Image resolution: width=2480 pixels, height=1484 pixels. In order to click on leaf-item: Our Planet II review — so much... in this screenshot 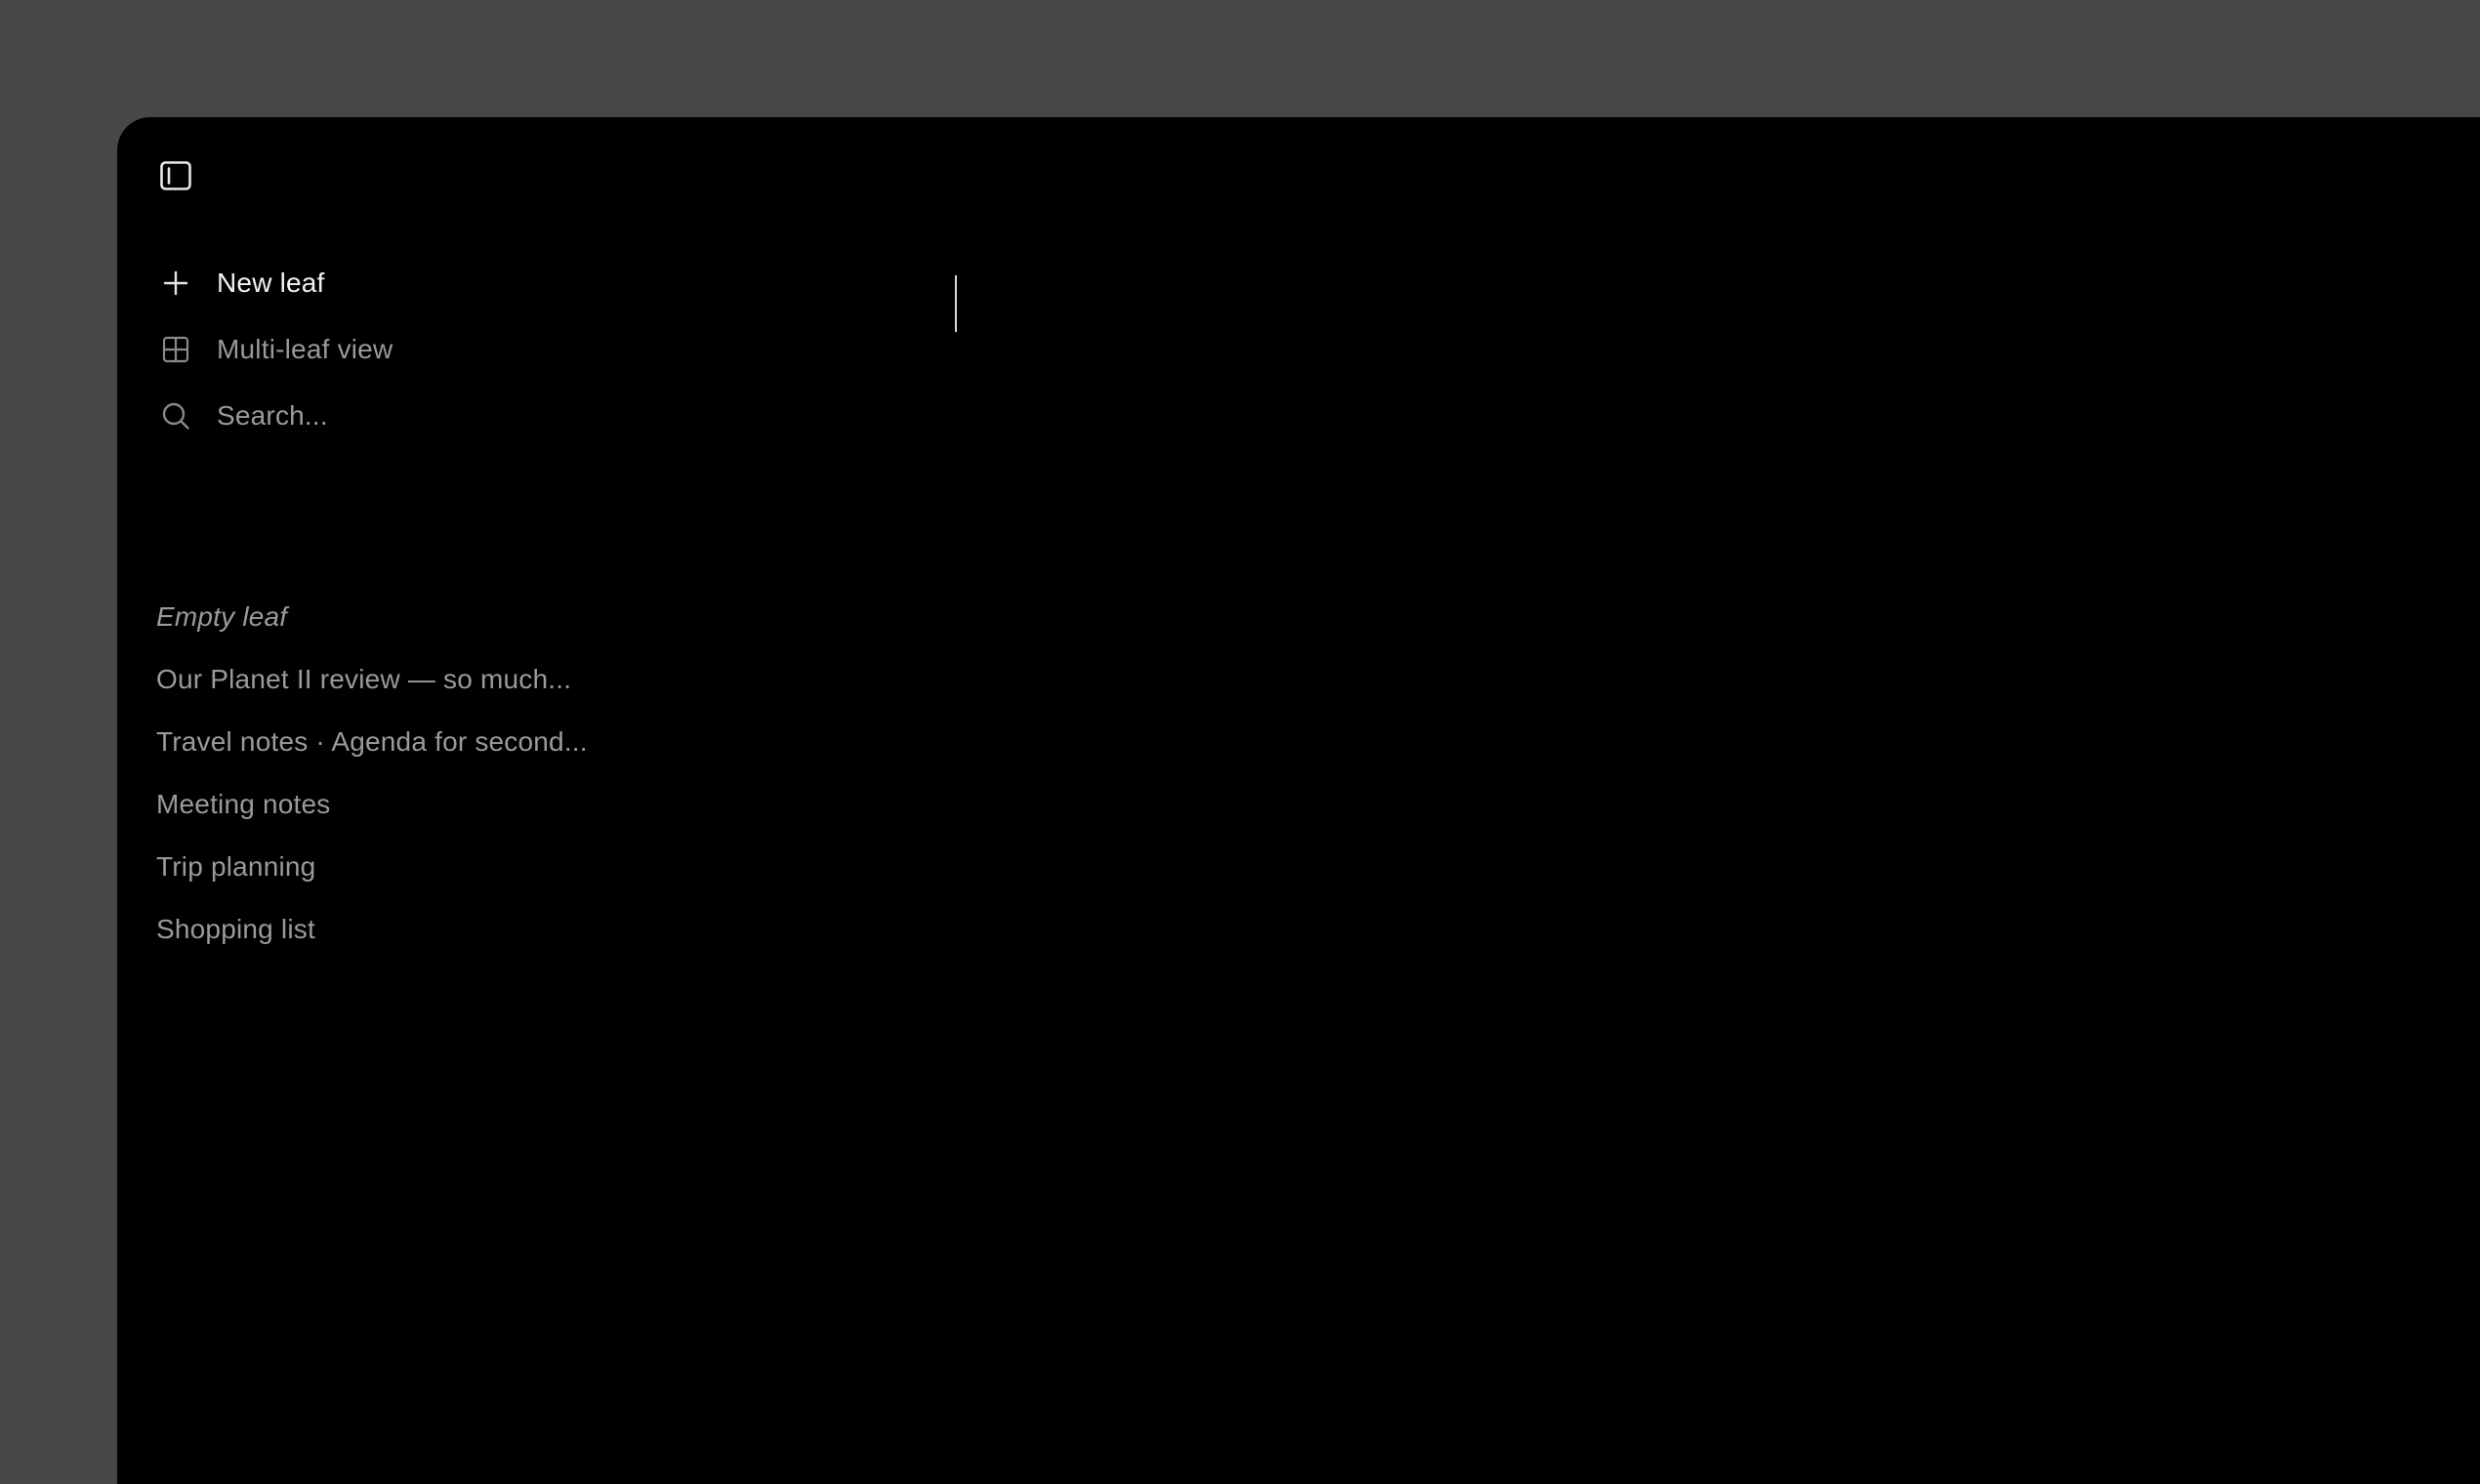, I will do `click(372, 680)`.